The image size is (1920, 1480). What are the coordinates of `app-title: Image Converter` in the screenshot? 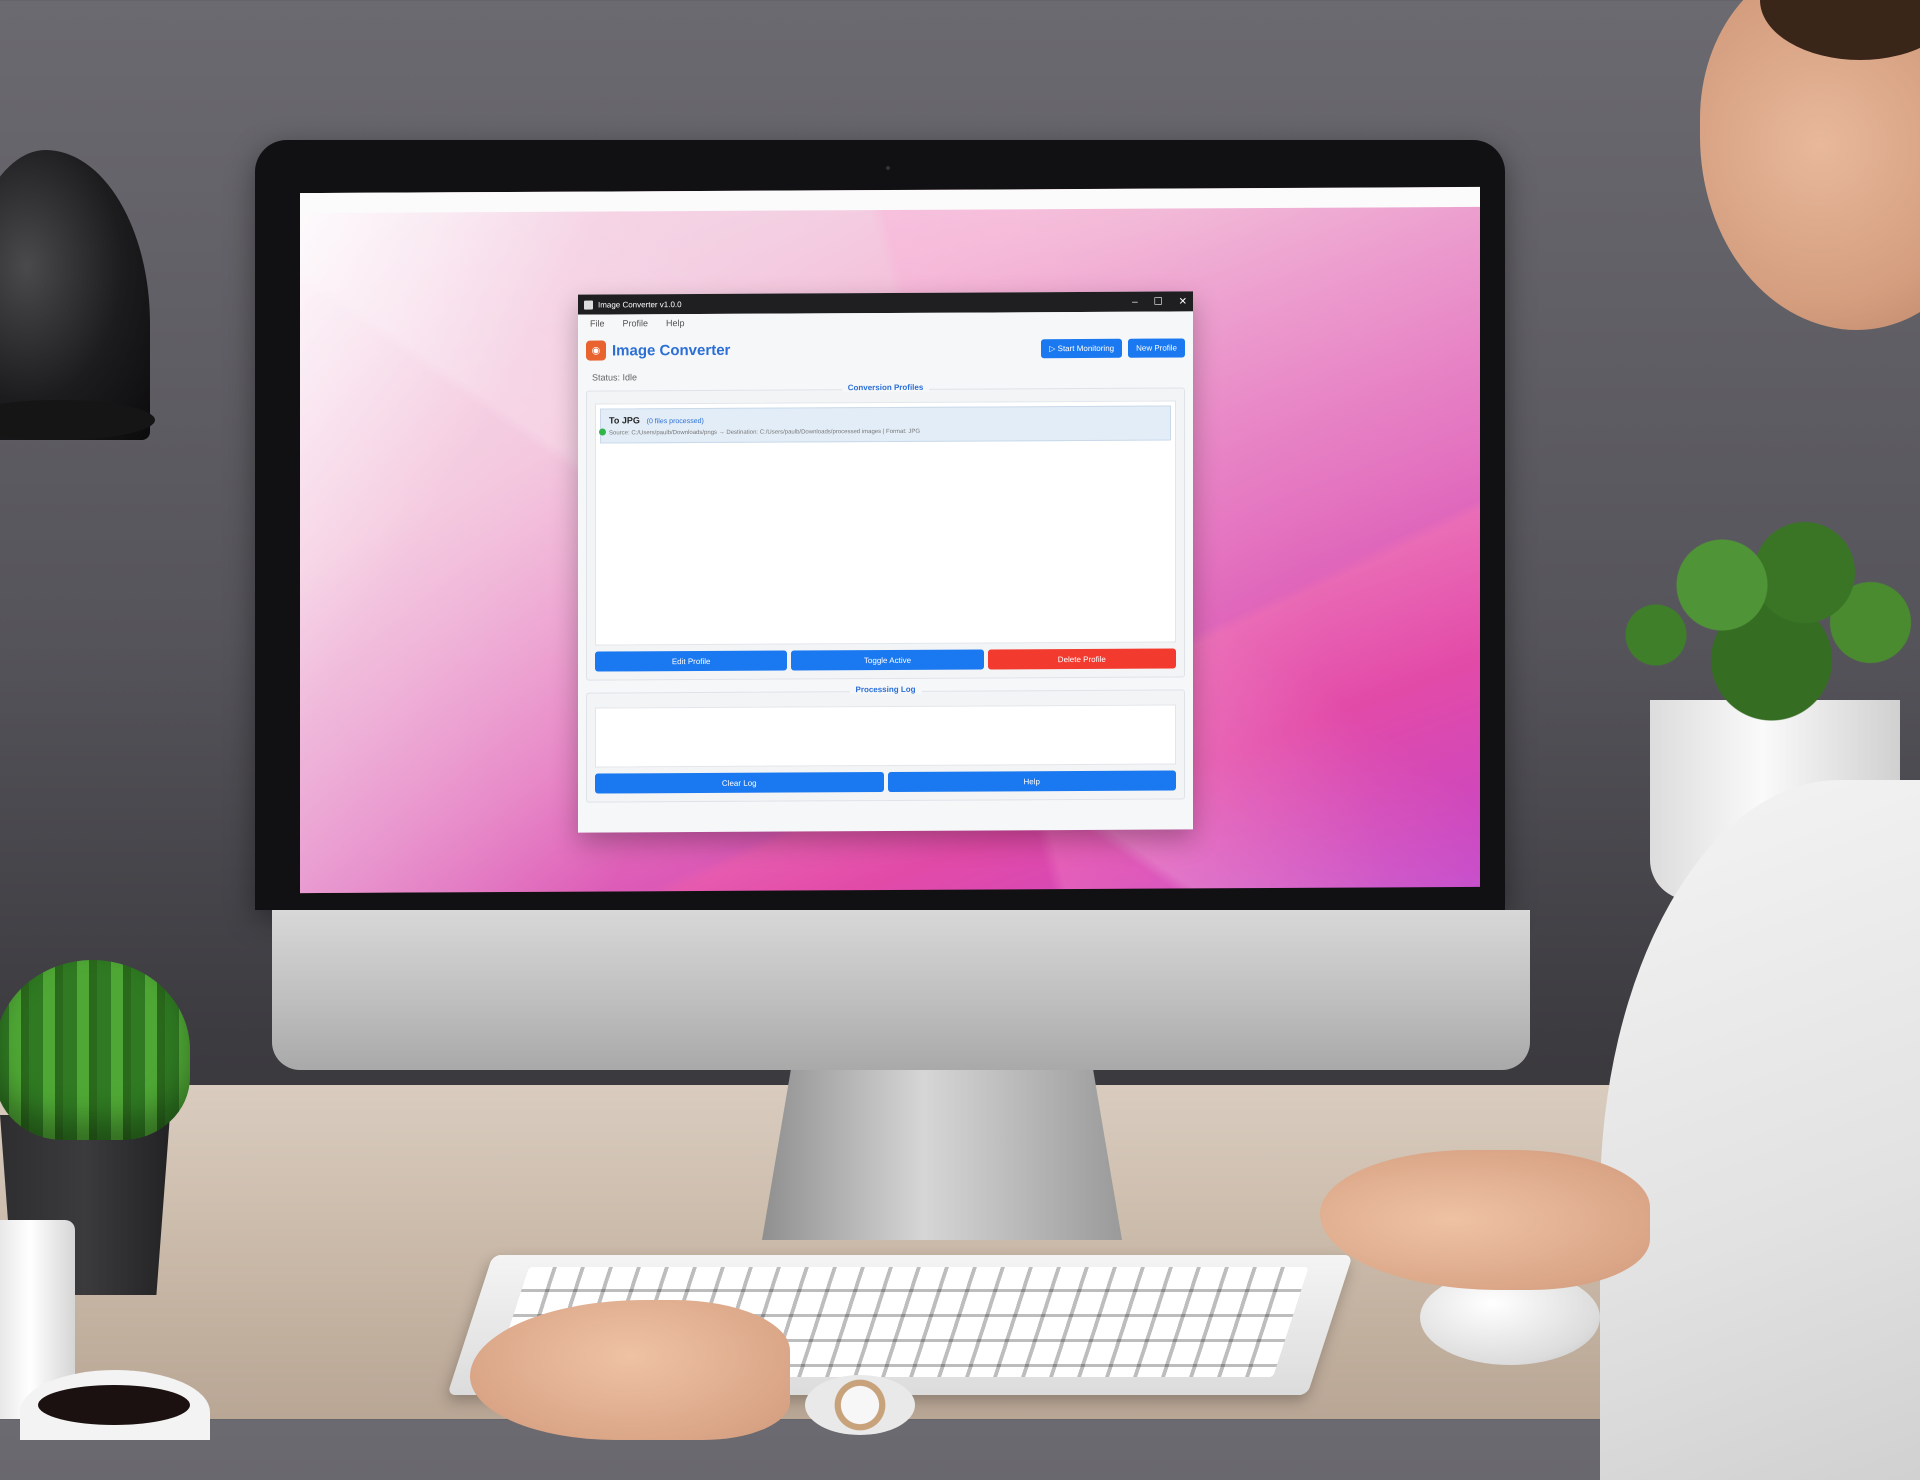 It's located at (671, 350).